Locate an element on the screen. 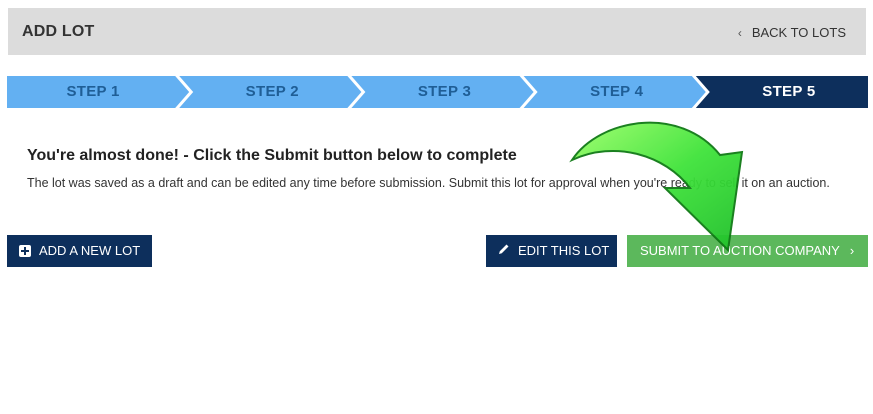 The height and width of the screenshot is (414, 873). step-label-1: STEP 1 is located at coordinates (93, 91).